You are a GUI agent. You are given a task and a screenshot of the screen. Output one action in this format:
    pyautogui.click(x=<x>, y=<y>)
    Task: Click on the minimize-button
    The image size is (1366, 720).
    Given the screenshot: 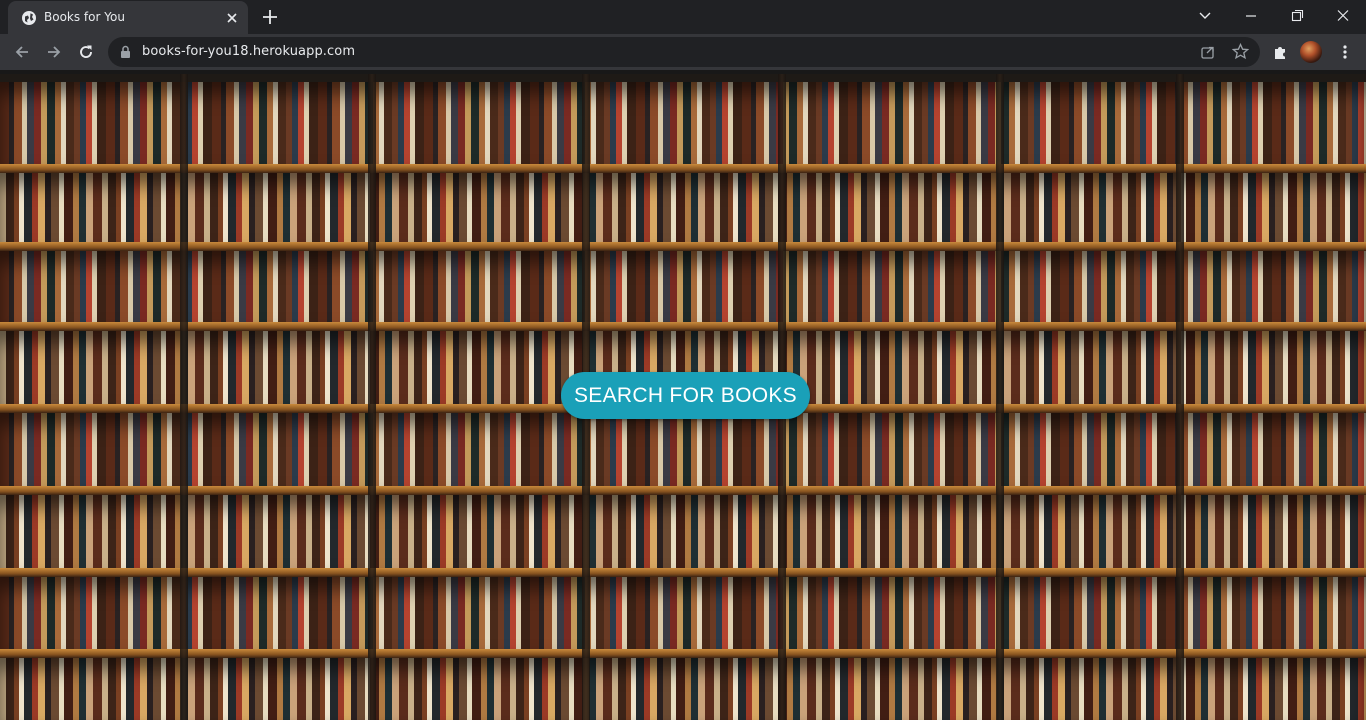 What is the action you would take?
    pyautogui.click(x=1251, y=16)
    